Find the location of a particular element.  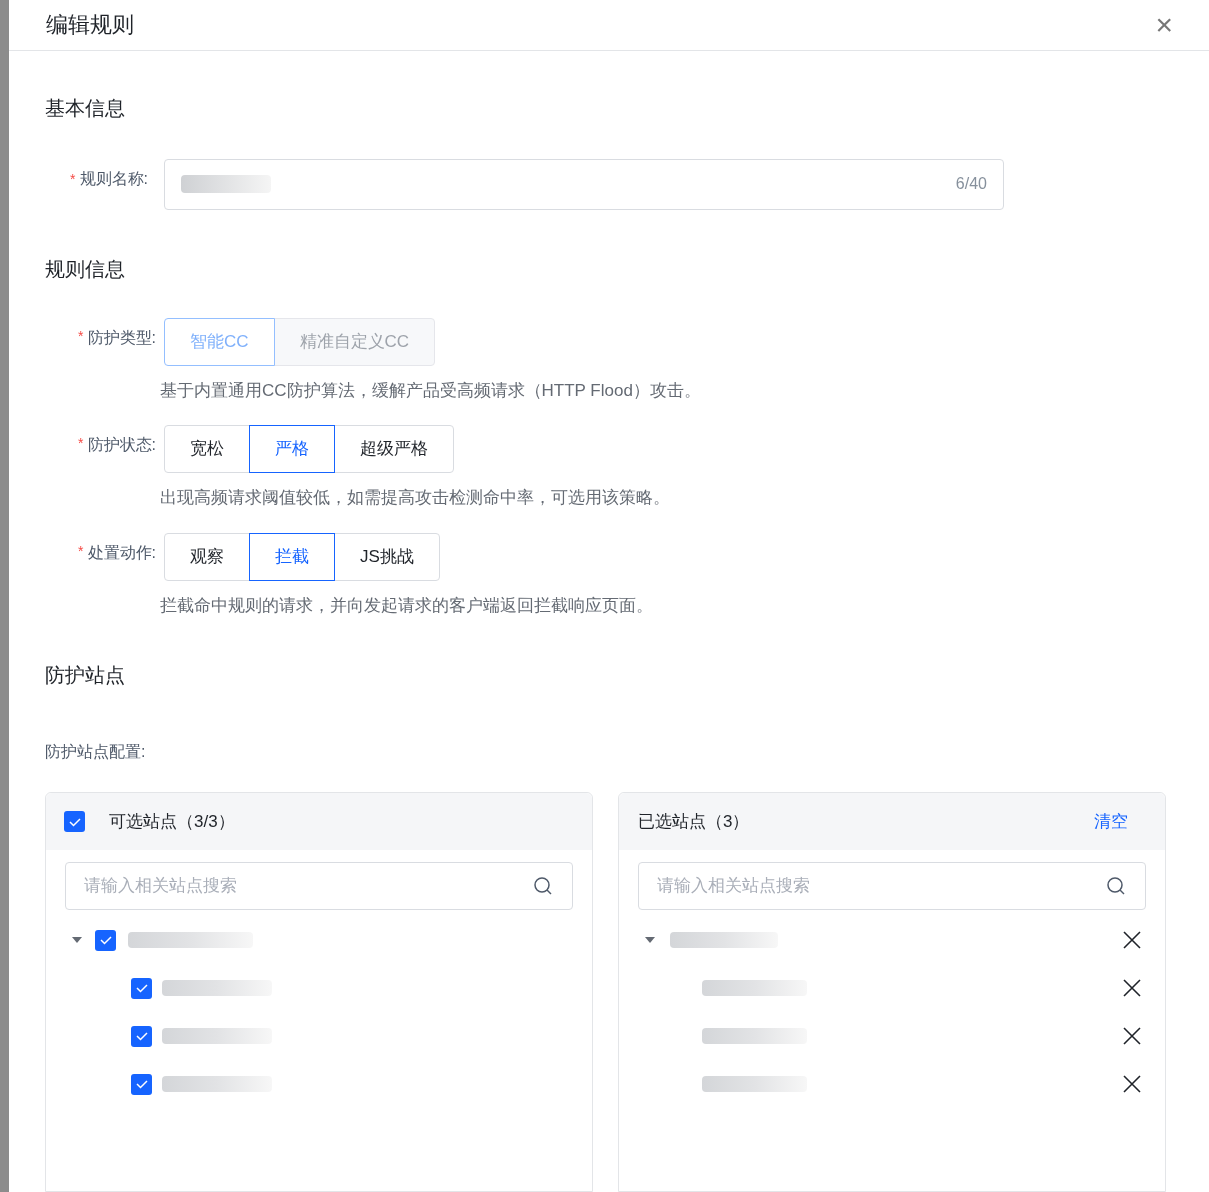

field-label: 防护类型: is located at coordinates (121, 337).